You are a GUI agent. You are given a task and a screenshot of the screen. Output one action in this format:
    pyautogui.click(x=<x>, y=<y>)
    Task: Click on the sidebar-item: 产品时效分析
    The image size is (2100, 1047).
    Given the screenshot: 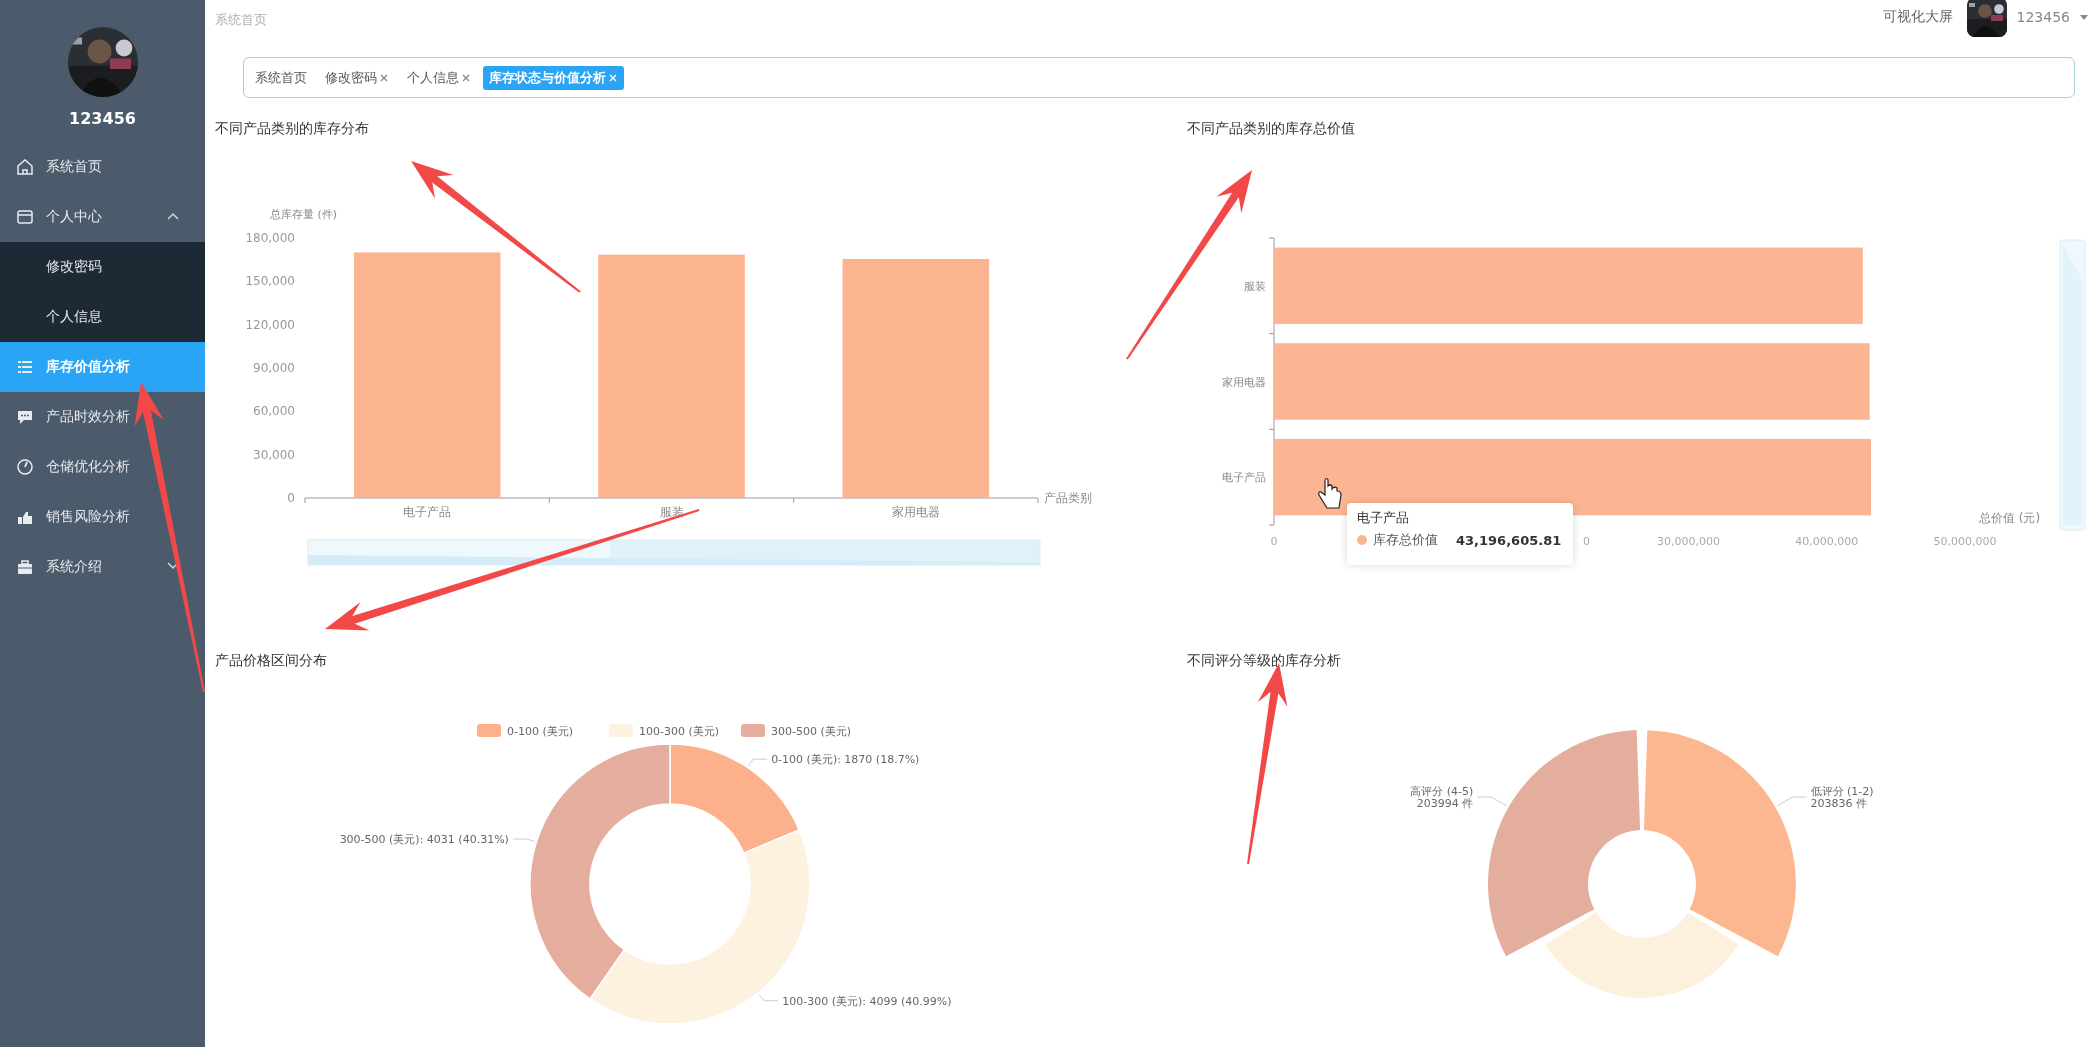 What is the action you would take?
    pyautogui.click(x=102, y=417)
    